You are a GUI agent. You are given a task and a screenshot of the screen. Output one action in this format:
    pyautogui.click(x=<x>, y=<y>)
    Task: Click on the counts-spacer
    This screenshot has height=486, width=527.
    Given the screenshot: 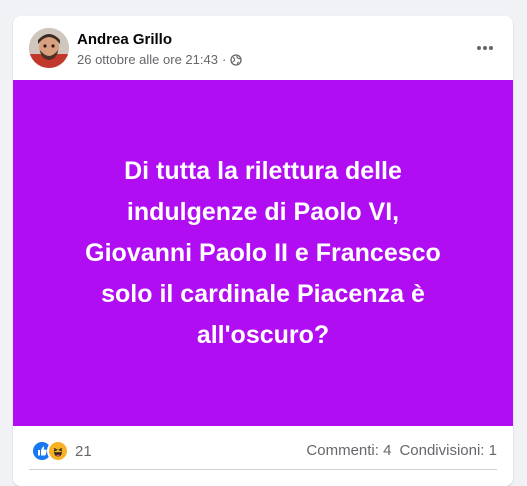 What is the action you would take?
    pyautogui.click(x=395, y=450)
    